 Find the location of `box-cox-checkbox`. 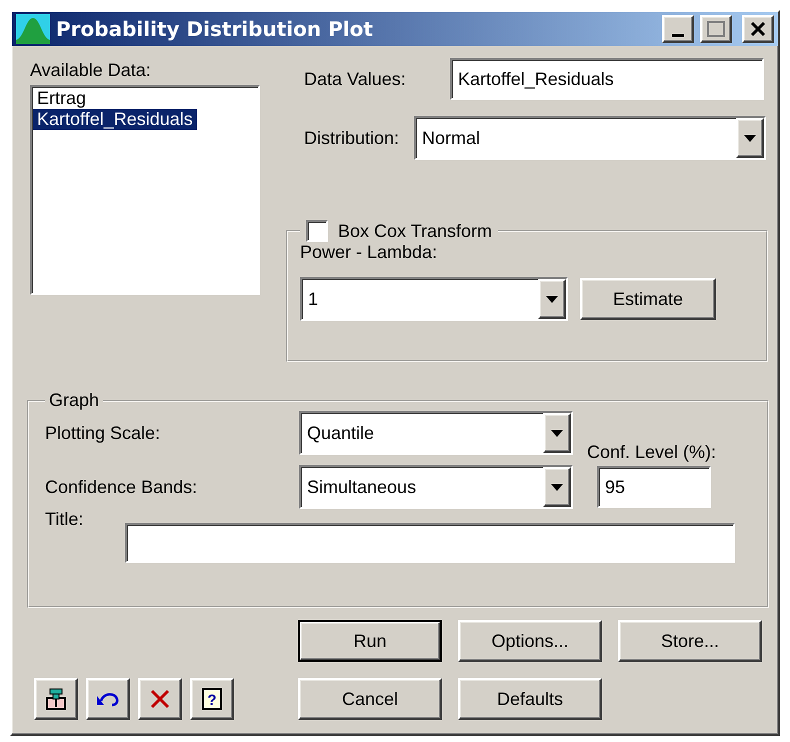

box-cox-checkbox is located at coordinates (317, 231).